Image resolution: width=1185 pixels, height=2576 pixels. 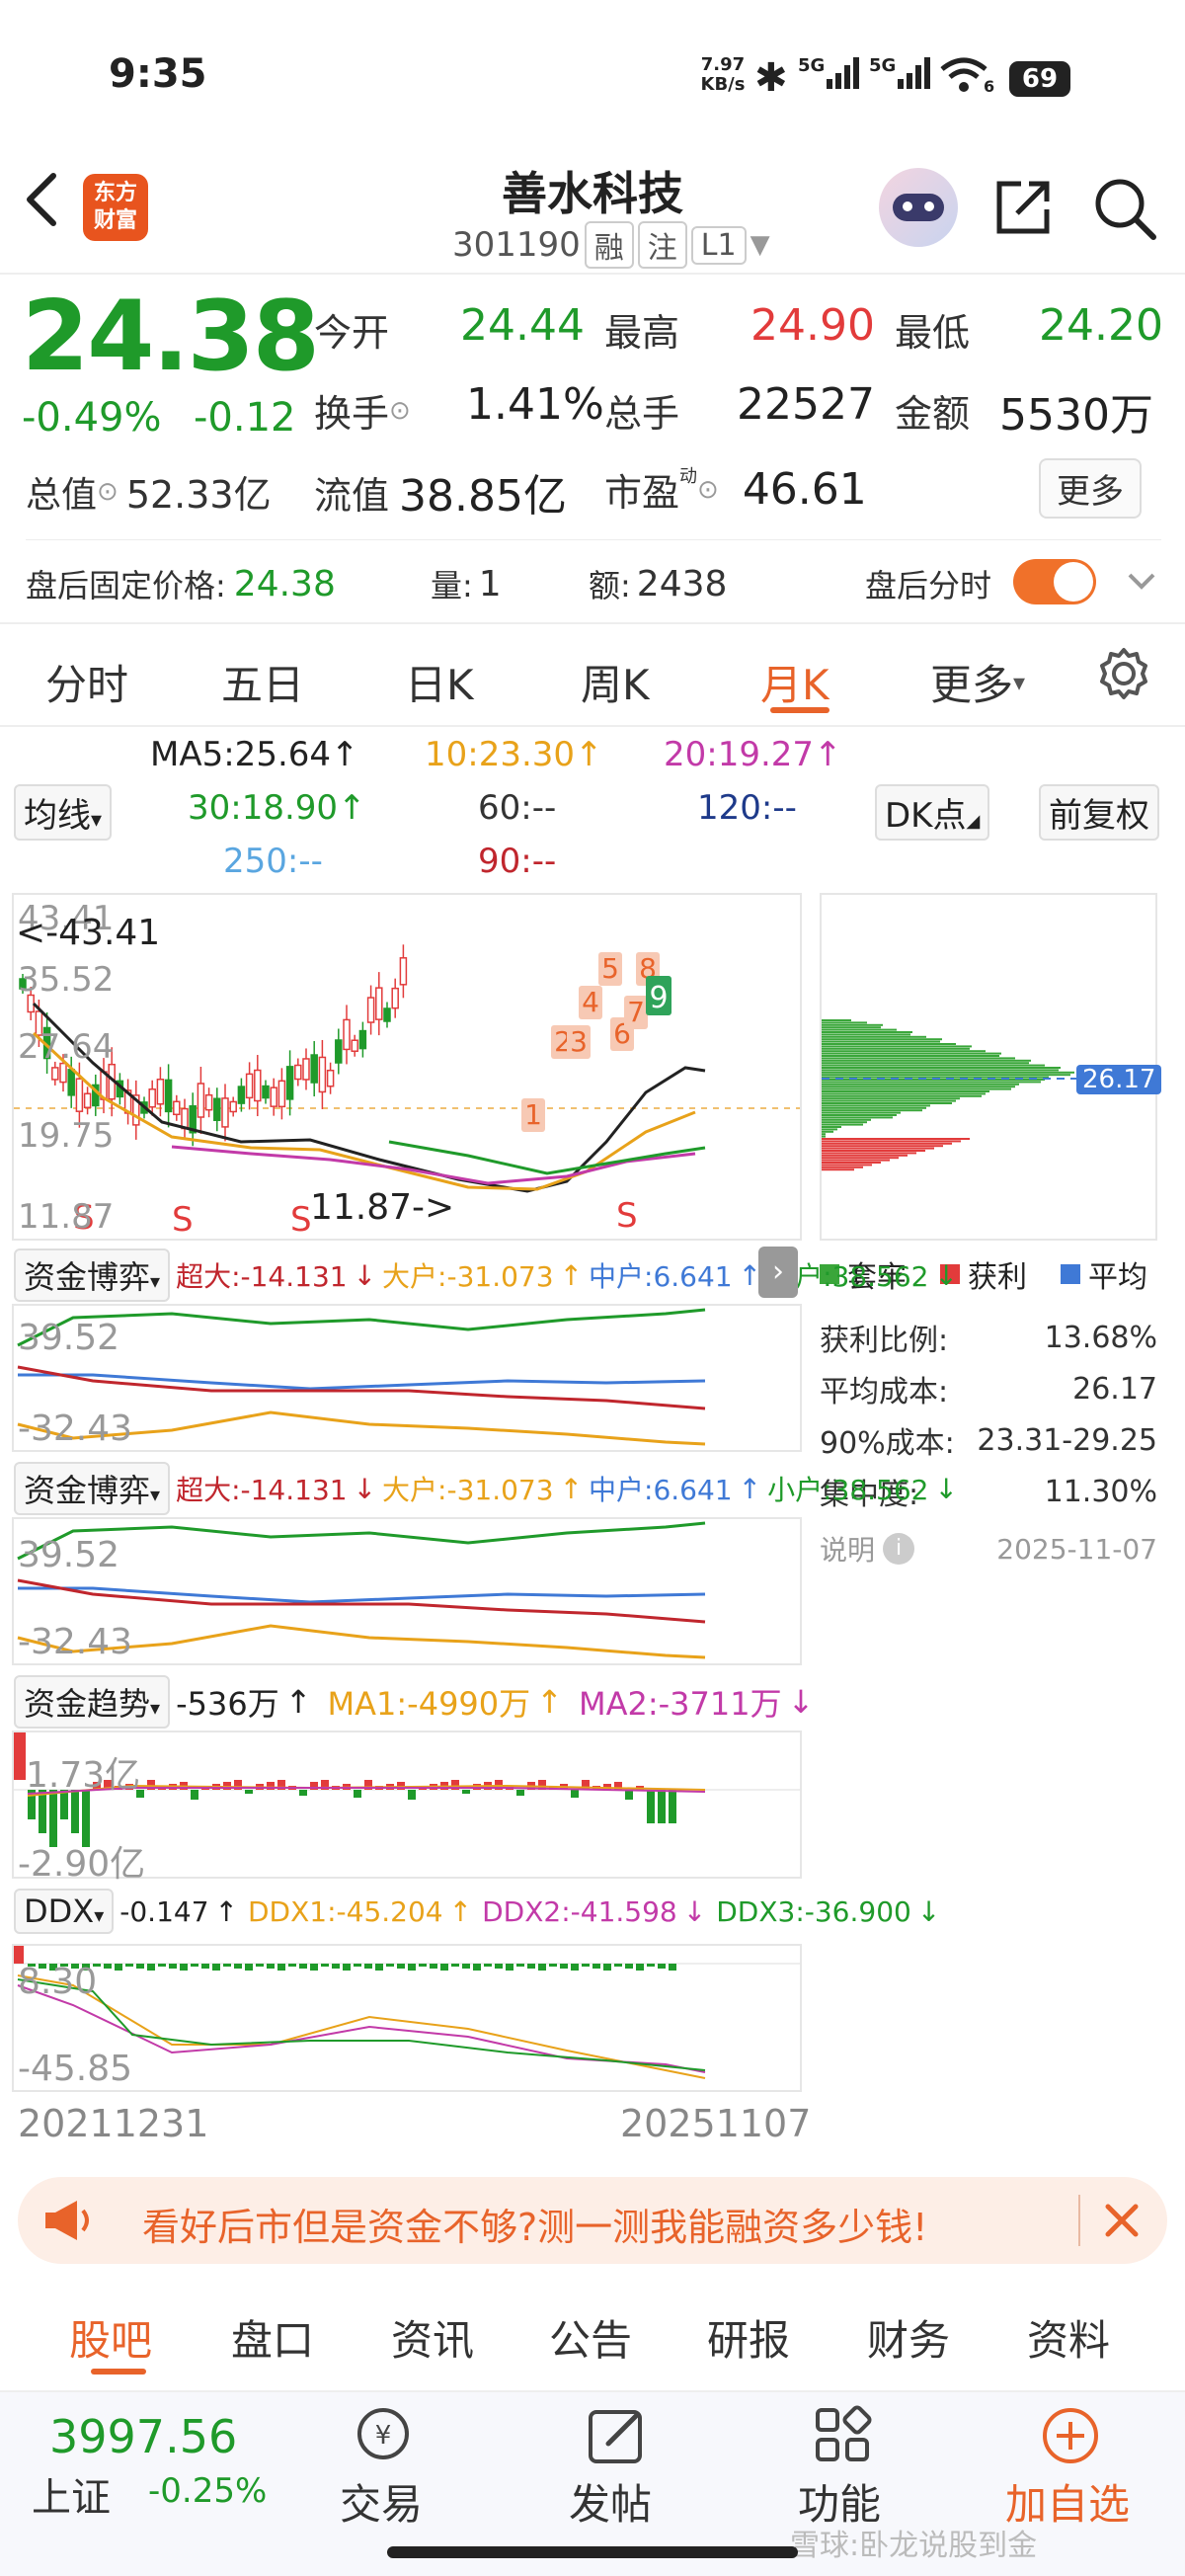 I want to click on post-label: 发帖, so click(x=611, y=2501).